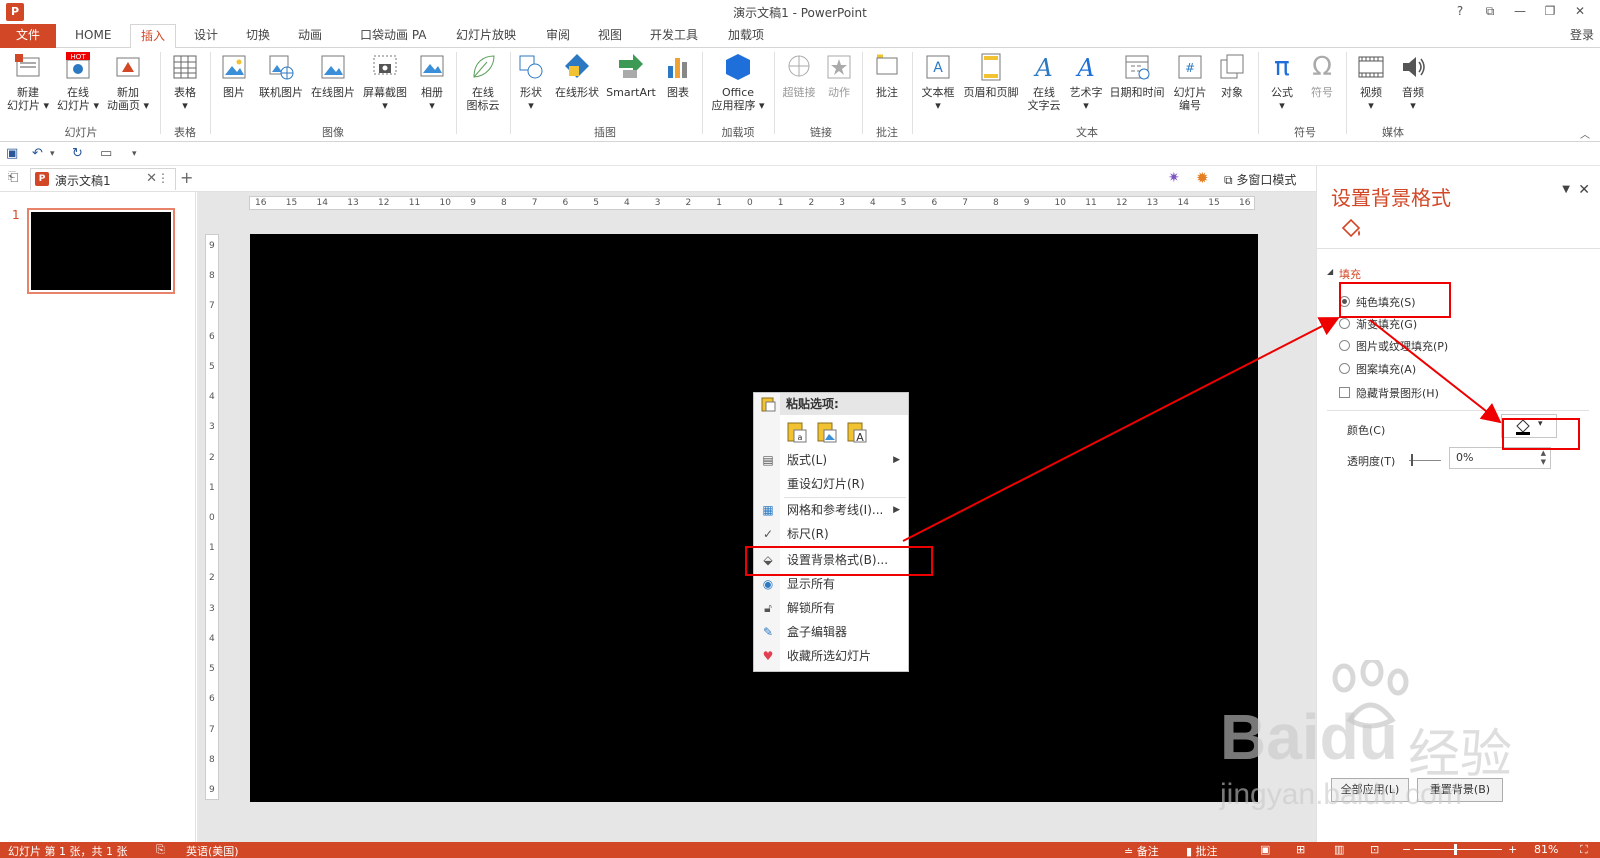 Image resolution: width=1600 pixels, height=858 pixels. Describe the element at coordinates (1582, 34) in the screenshot. I see `login-link: 登录` at that location.